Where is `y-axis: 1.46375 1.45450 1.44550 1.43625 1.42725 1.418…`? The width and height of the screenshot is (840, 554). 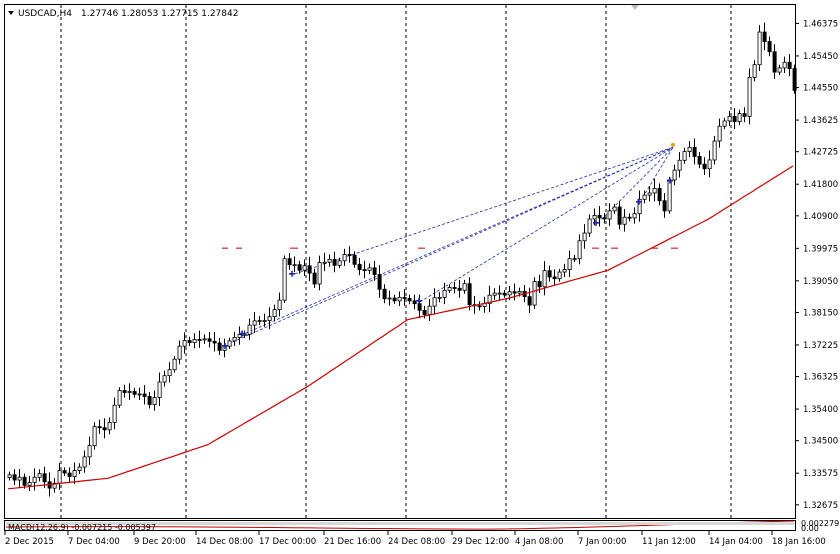
y-axis: 1.46375 1.45450 1.44550 1.43625 1.42725 1.418… is located at coordinates (816, 265).